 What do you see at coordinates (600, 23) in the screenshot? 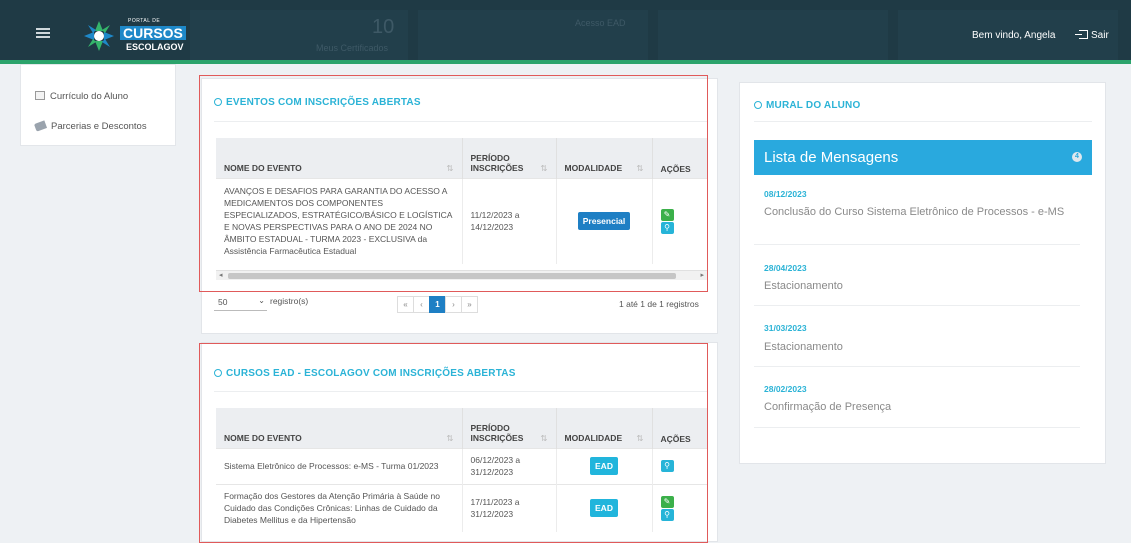
I see `stat-label-2: Acesso EAD` at bounding box center [600, 23].